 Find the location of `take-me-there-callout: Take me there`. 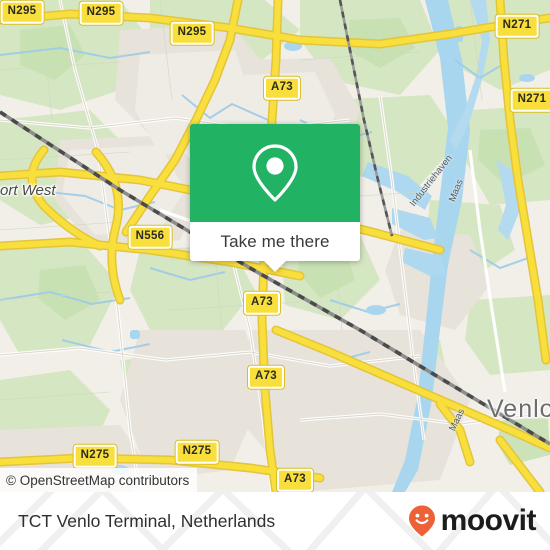

take-me-there-callout: Take me there is located at coordinates (275, 198).